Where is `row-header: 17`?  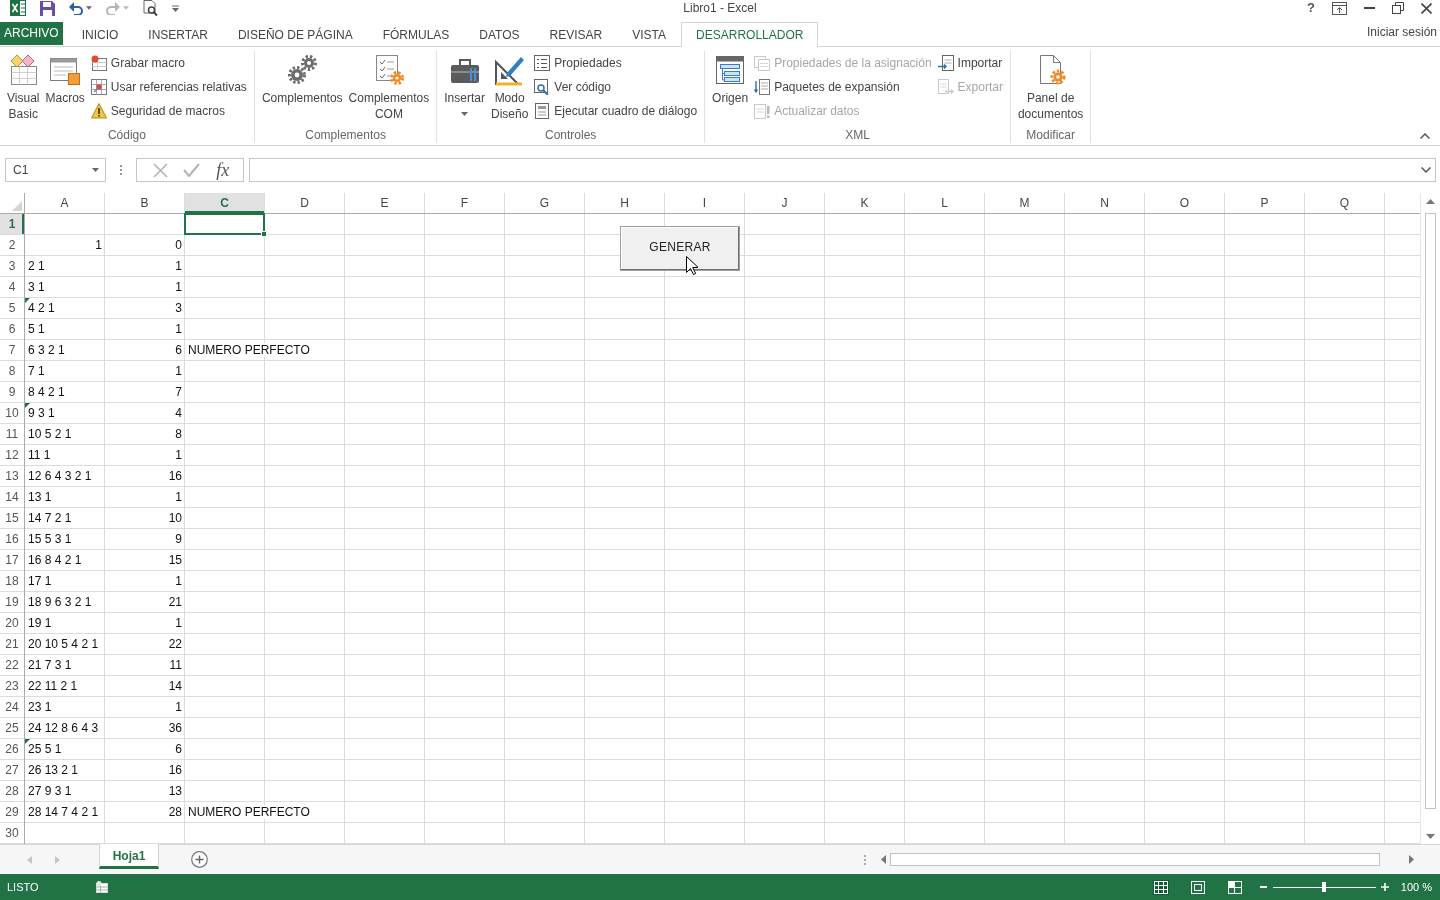
row-header: 17 is located at coordinates (12, 560).